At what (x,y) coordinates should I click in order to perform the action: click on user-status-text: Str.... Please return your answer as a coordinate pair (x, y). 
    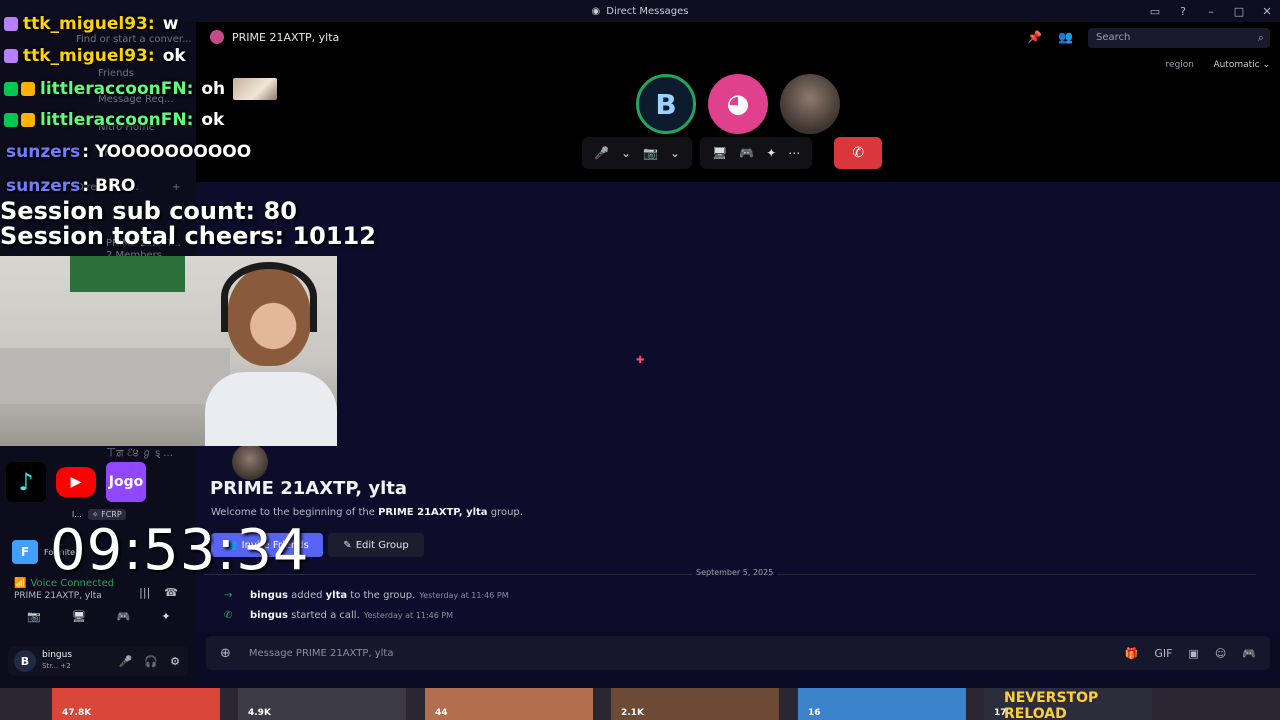
    Looking at the image, I should click on (50, 666).